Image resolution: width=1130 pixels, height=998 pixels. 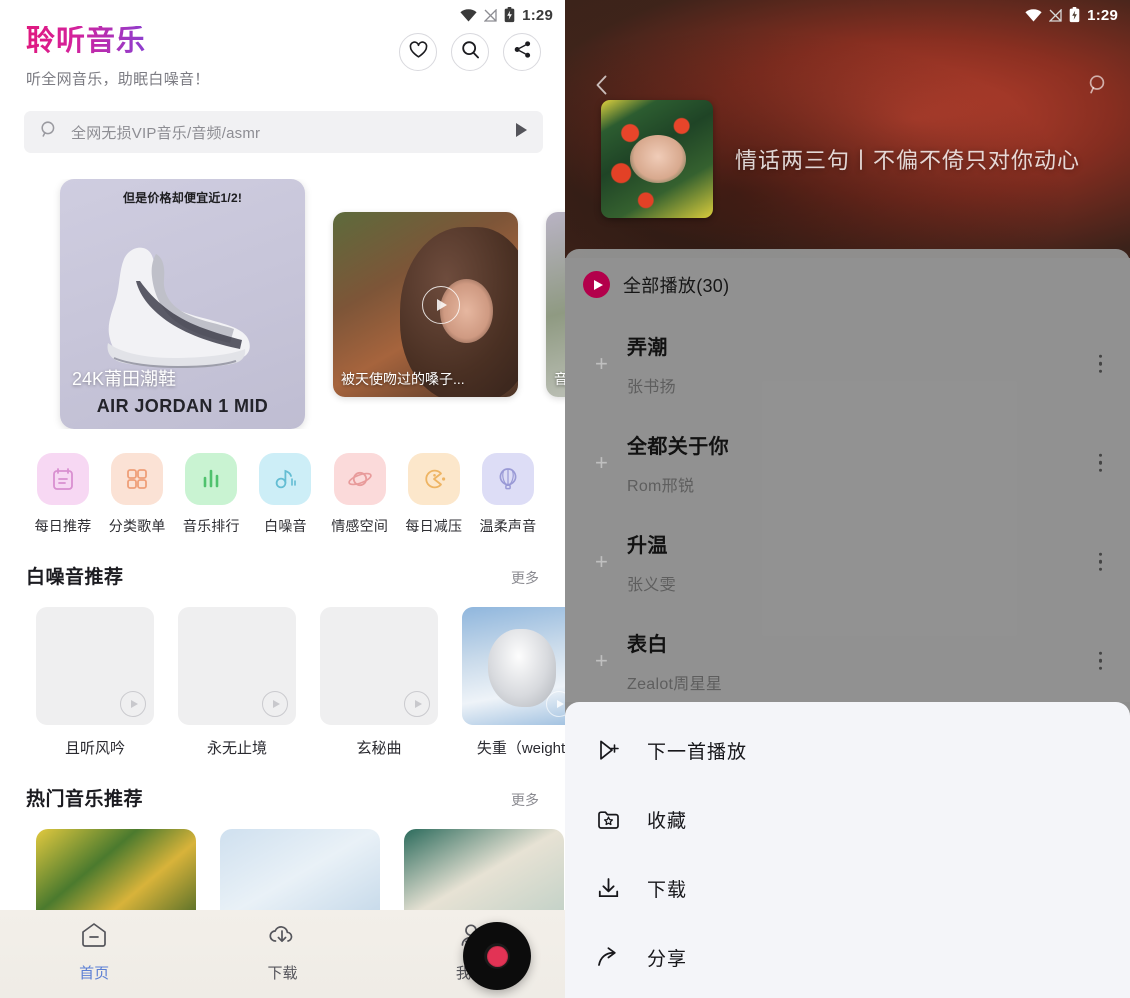 What do you see at coordinates (182, 406) in the screenshot?
I see `banner-subtitle: AIR JORDAN 1 MID` at bounding box center [182, 406].